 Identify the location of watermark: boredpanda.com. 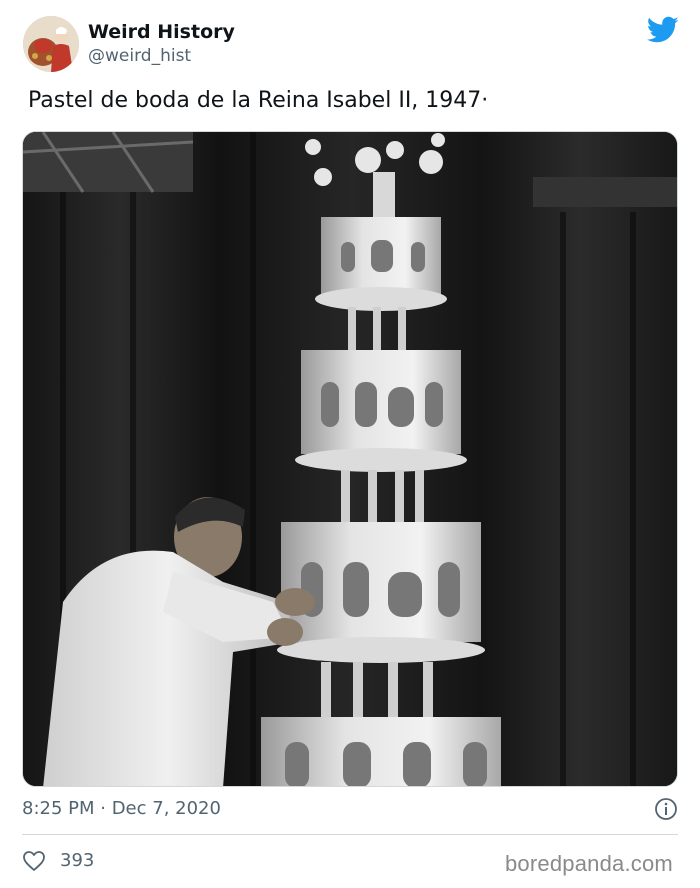
(589, 863).